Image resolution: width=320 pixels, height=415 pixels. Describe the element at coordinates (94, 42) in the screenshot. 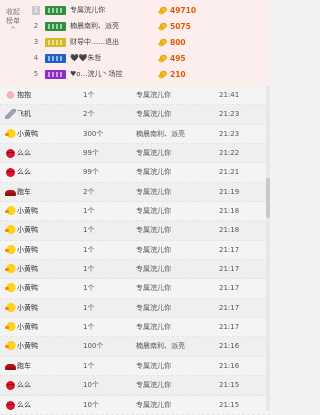

I see `rank-user-name: 财导中……退出` at that location.